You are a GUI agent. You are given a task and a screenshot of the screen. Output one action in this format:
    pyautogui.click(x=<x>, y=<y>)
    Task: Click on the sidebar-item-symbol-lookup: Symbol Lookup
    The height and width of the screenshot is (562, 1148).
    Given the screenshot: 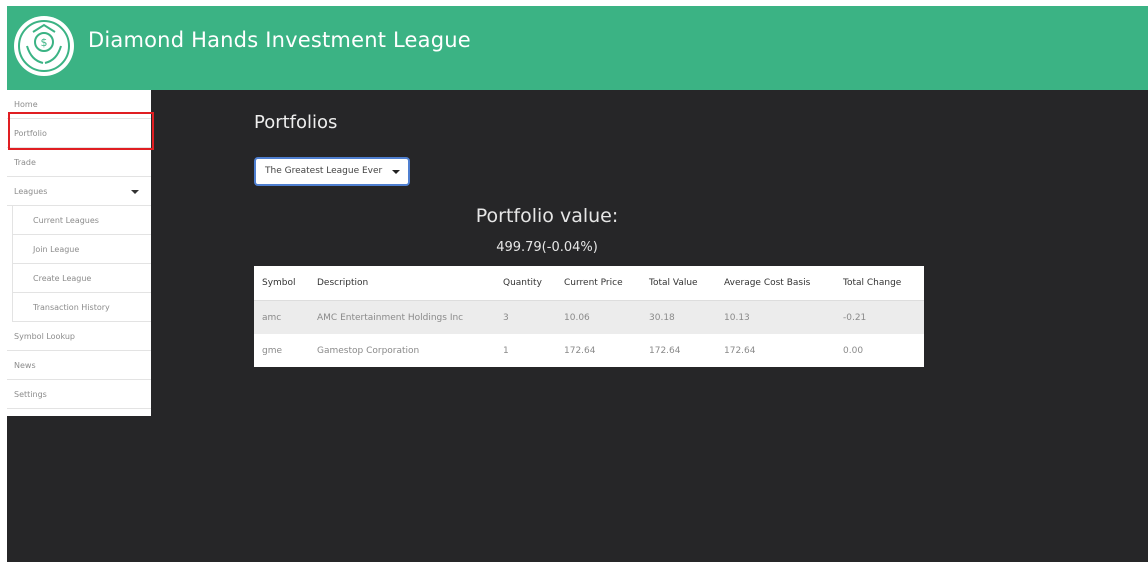 What is the action you would take?
    pyautogui.click(x=79, y=336)
    